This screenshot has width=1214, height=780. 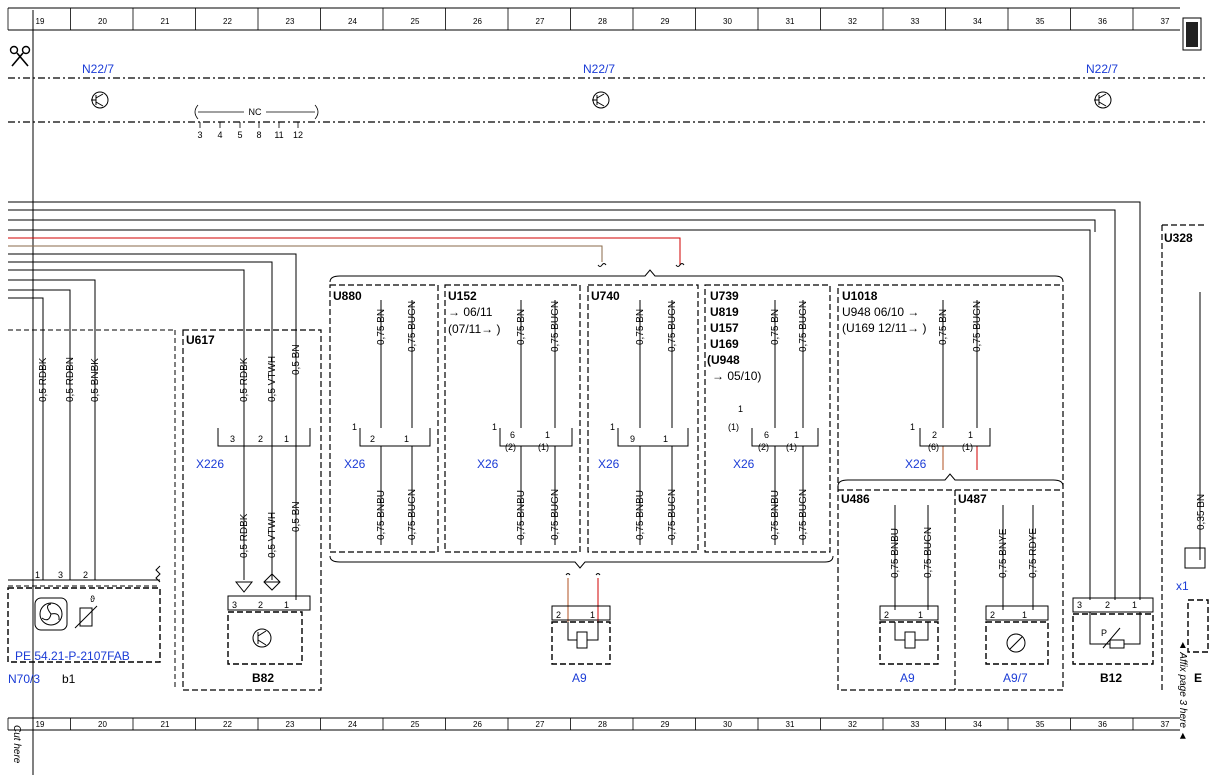 What do you see at coordinates (911, 635) in the screenshot?
I see `resistor-icon` at bounding box center [911, 635].